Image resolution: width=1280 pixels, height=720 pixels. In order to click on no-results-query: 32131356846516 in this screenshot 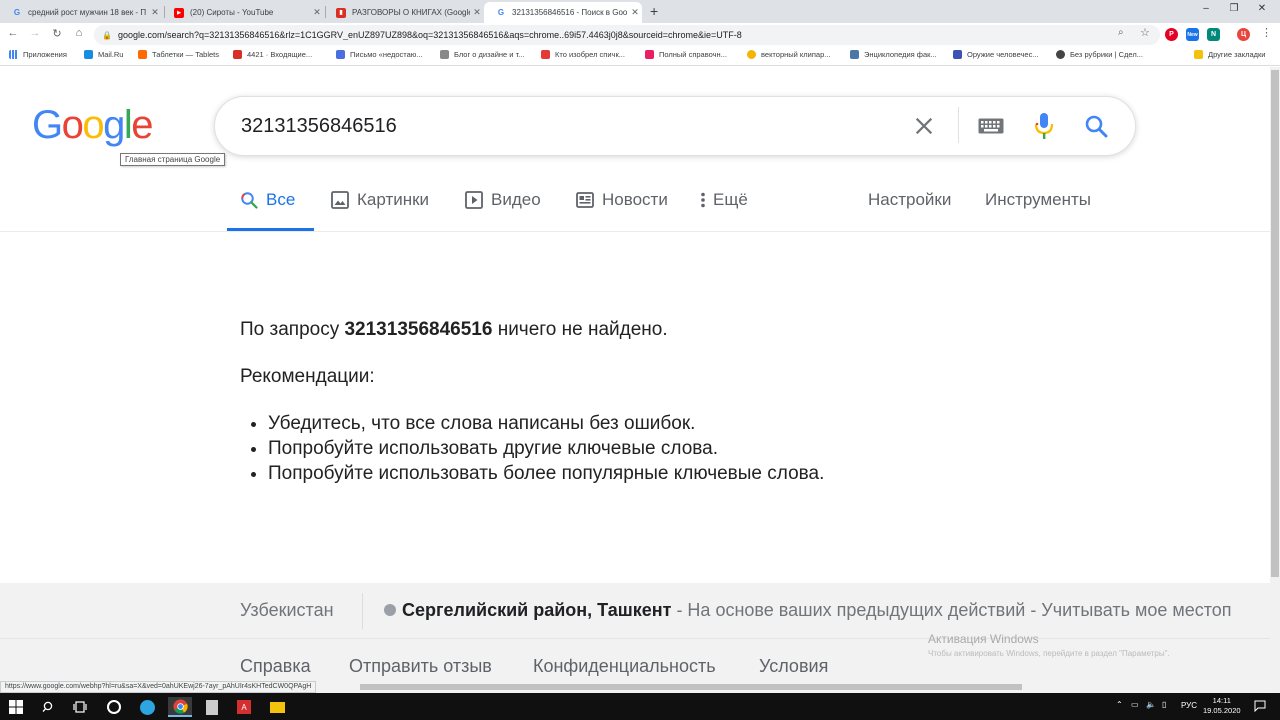, I will do `click(418, 329)`.